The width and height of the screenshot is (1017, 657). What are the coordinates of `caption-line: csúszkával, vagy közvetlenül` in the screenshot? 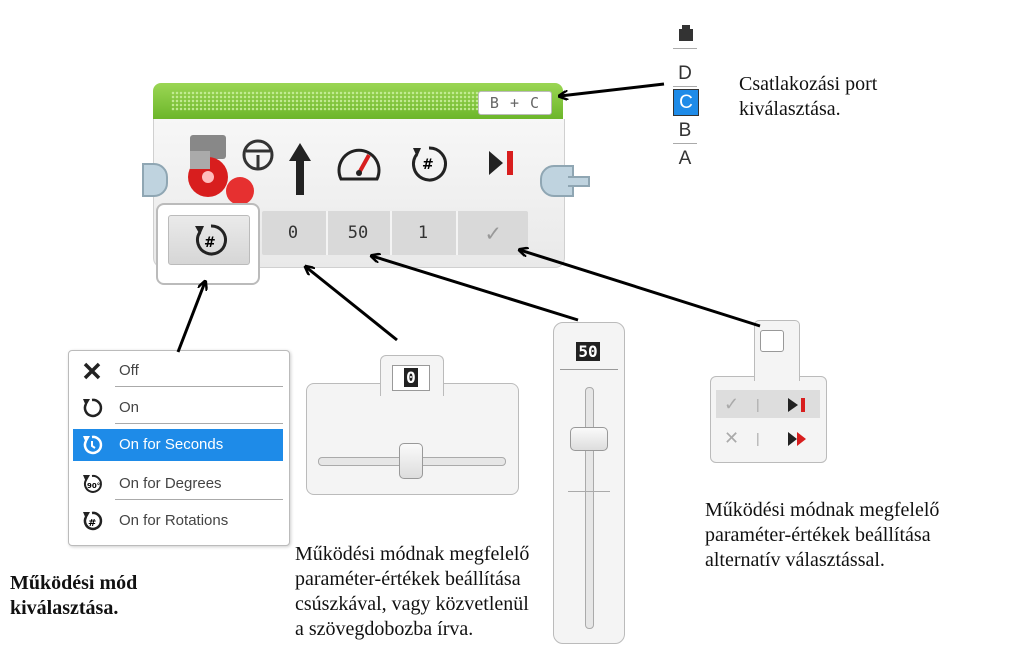 It's located at (412, 604).